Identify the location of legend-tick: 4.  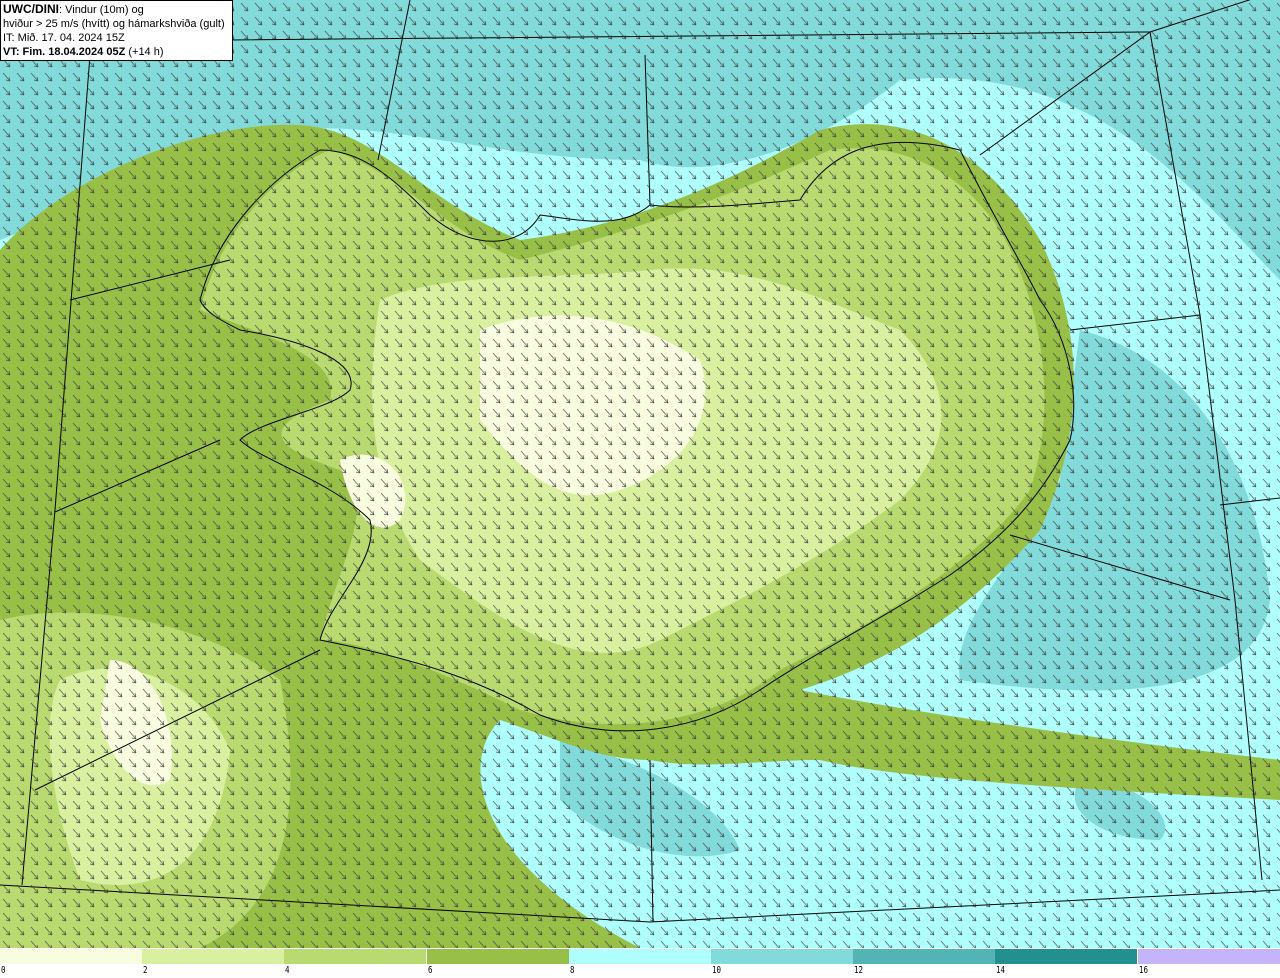
(287, 970).